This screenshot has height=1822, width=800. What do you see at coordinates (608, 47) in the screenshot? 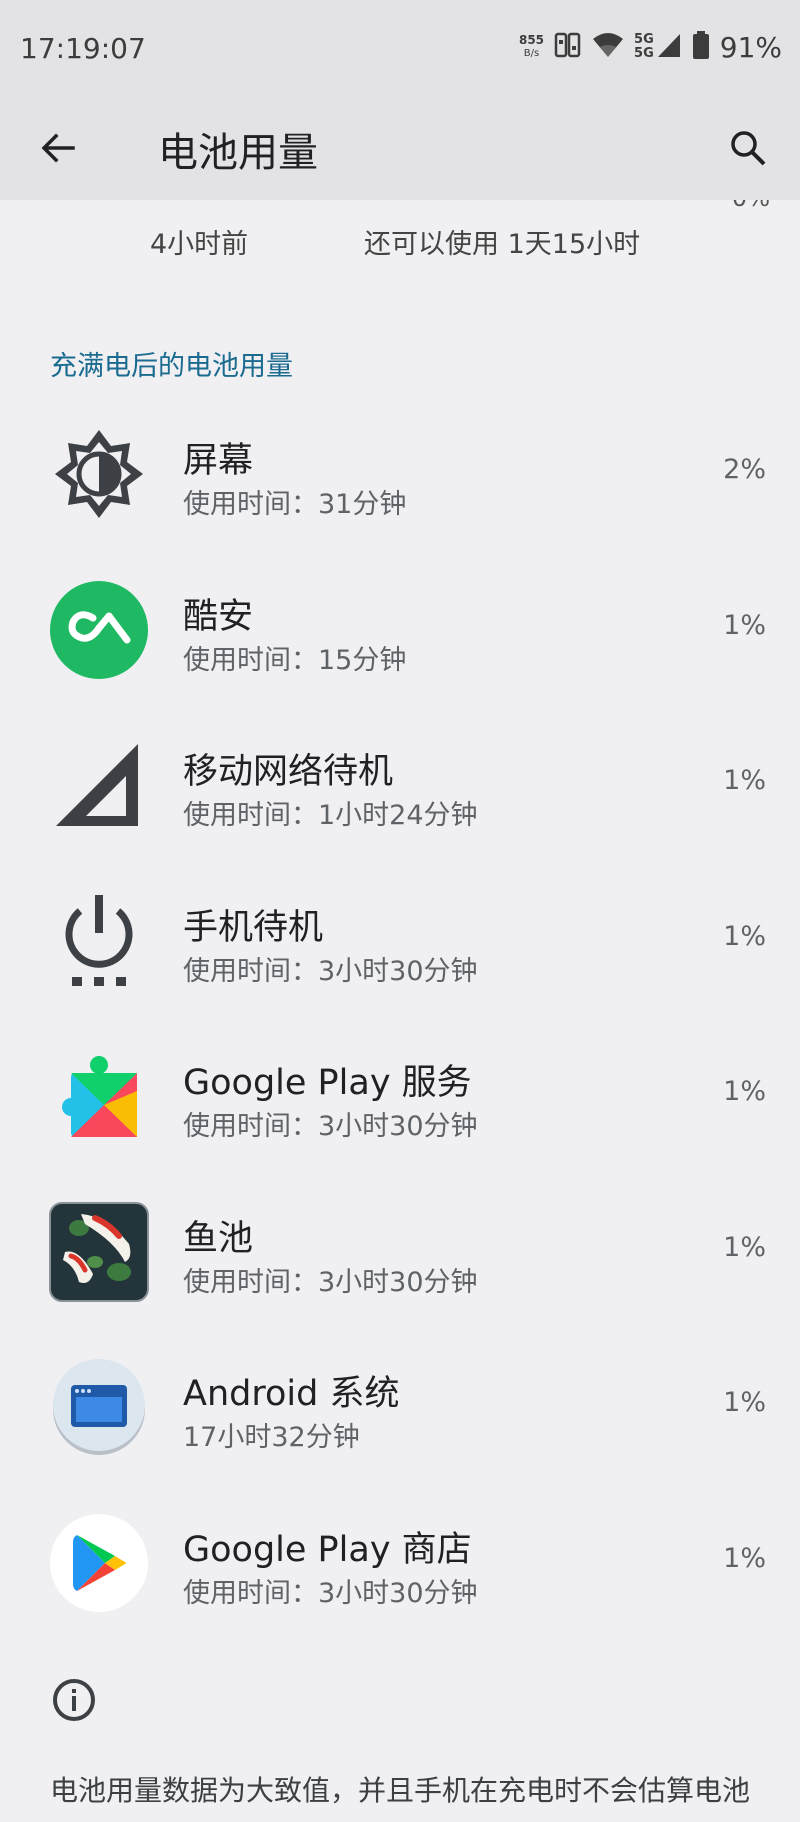
I see `wifi-icon` at bounding box center [608, 47].